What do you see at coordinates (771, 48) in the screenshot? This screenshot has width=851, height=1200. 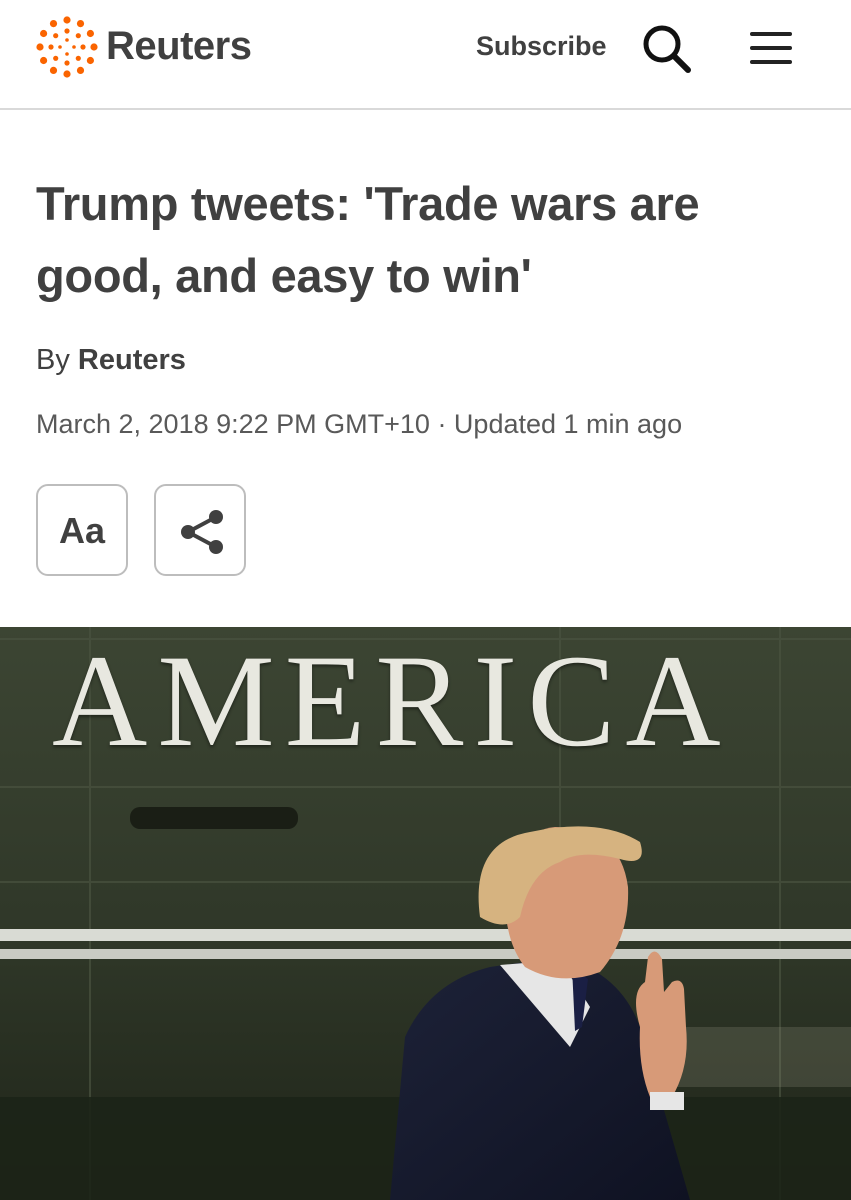 I see `hamburger-menu-icon` at bounding box center [771, 48].